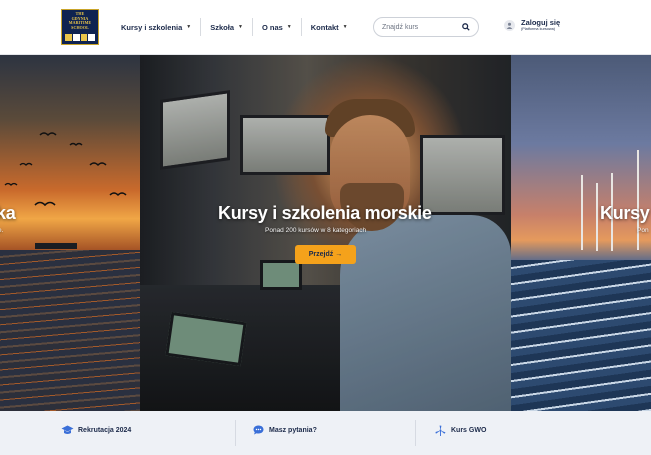 This screenshot has width=651, height=455. I want to click on ship-image, so click(56, 246).